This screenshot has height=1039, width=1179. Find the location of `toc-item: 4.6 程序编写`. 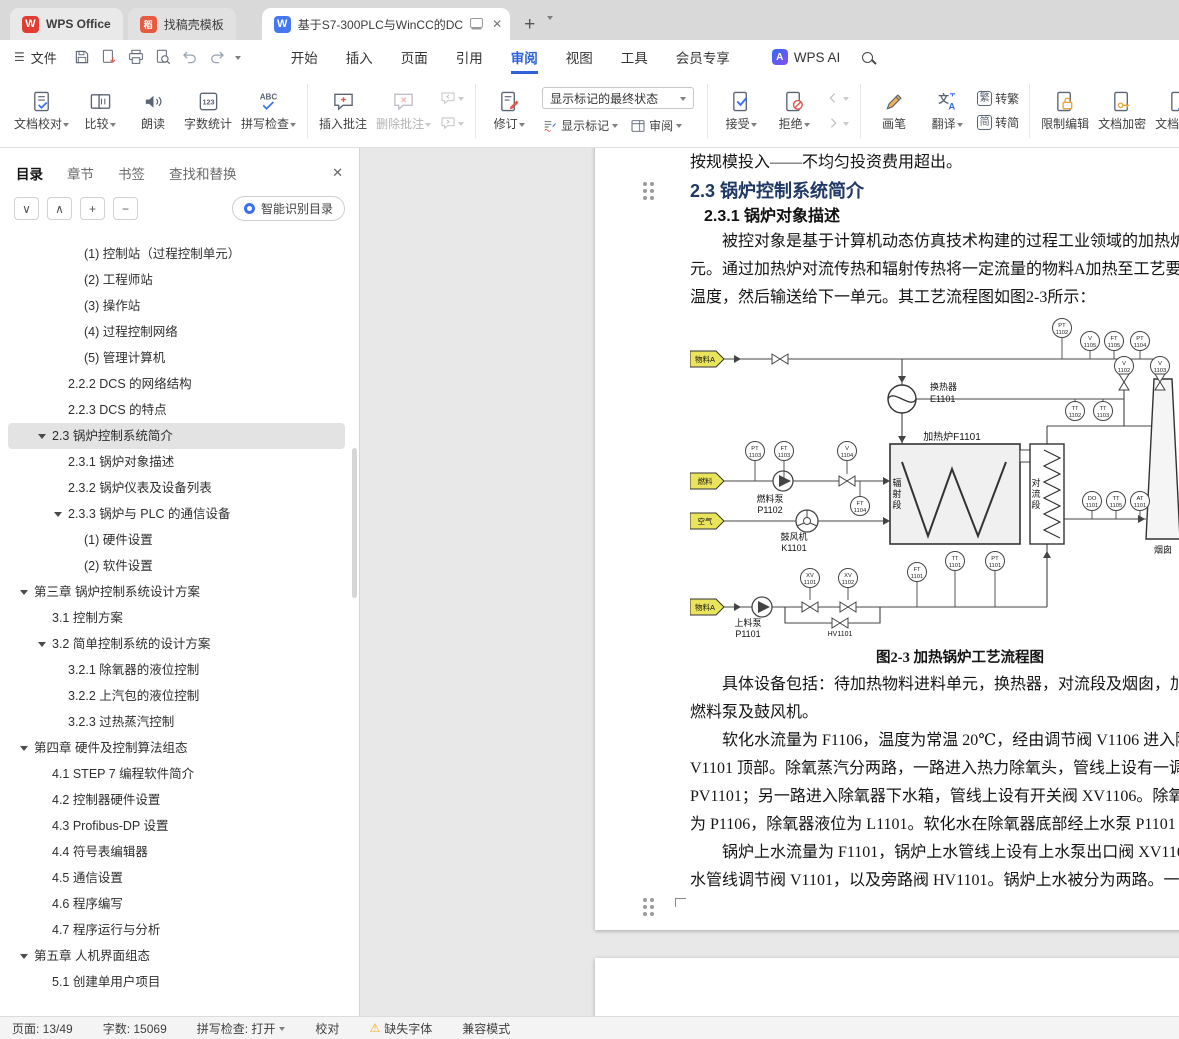

toc-item: 4.6 程序编写 is located at coordinates (176, 904).